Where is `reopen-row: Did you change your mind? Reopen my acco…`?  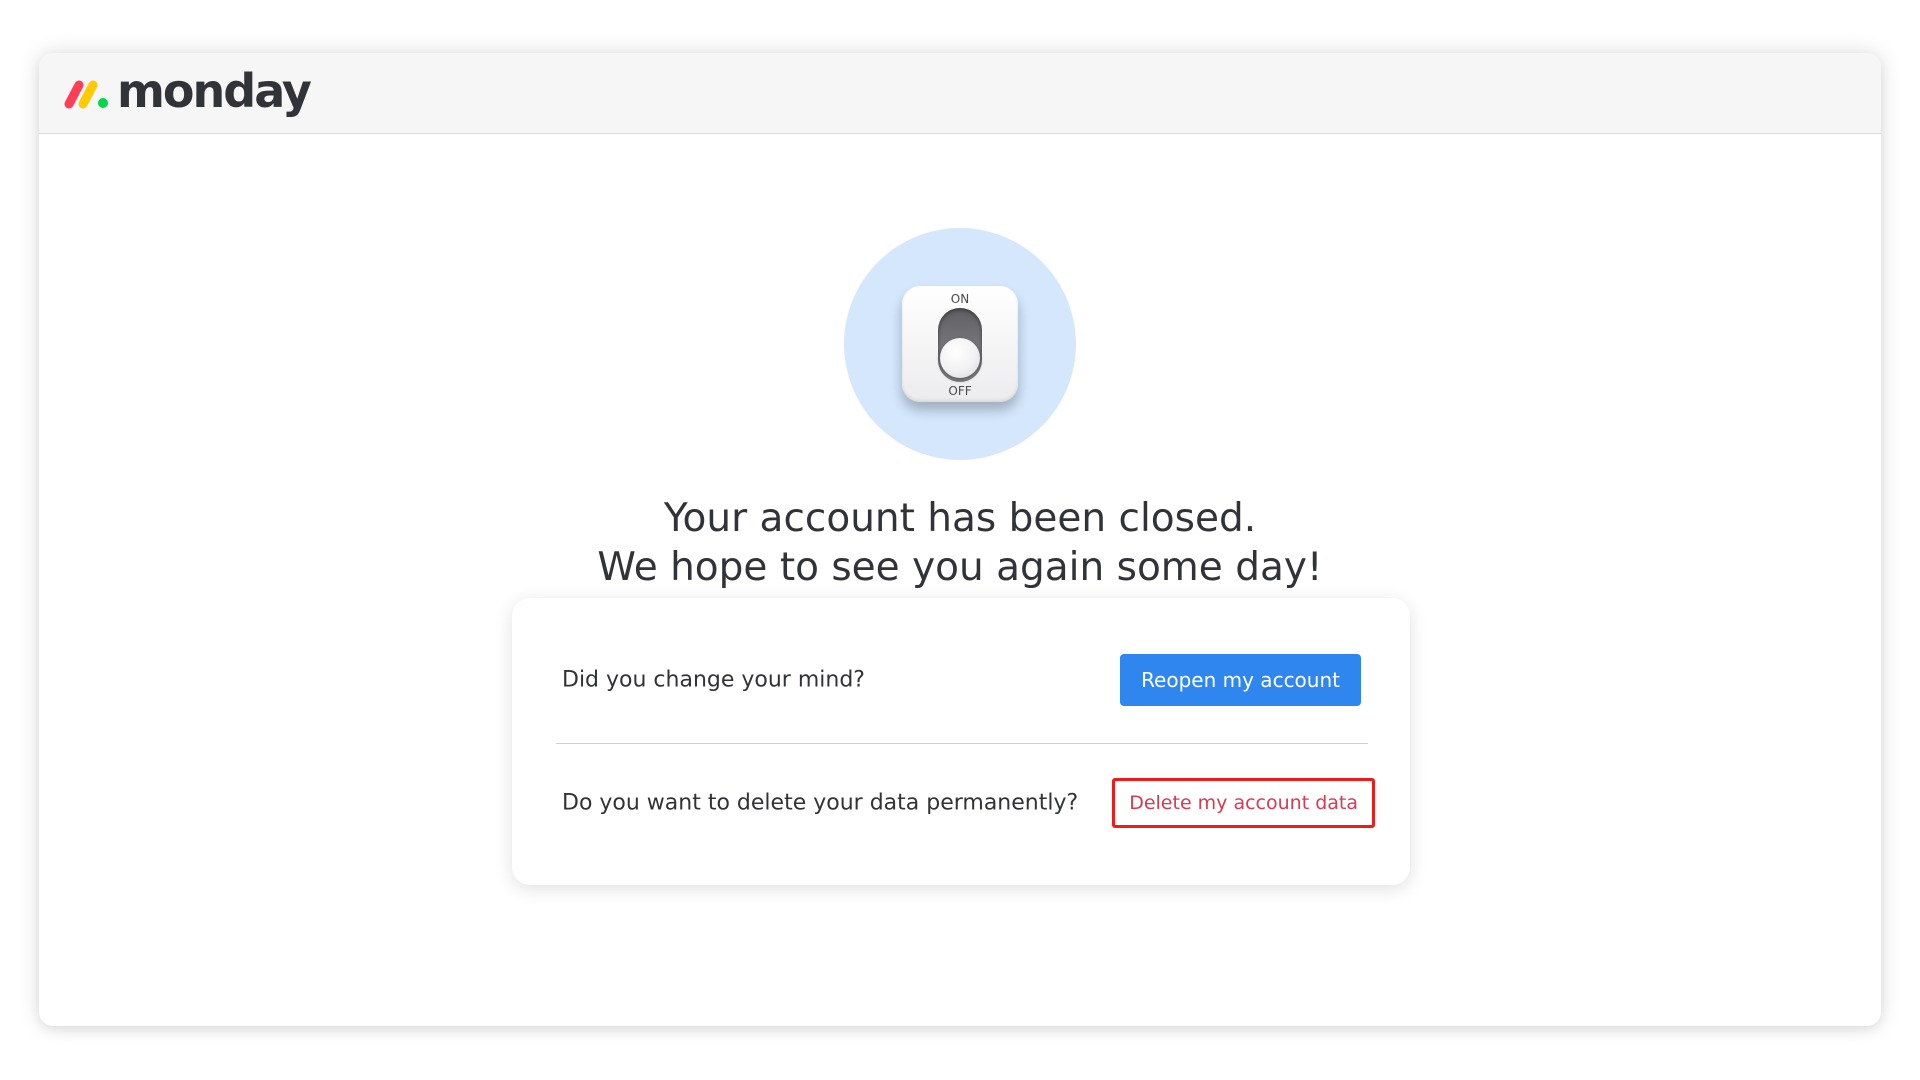
reopen-row: Did you change your mind? Reopen my acco… is located at coordinates (961, 680).